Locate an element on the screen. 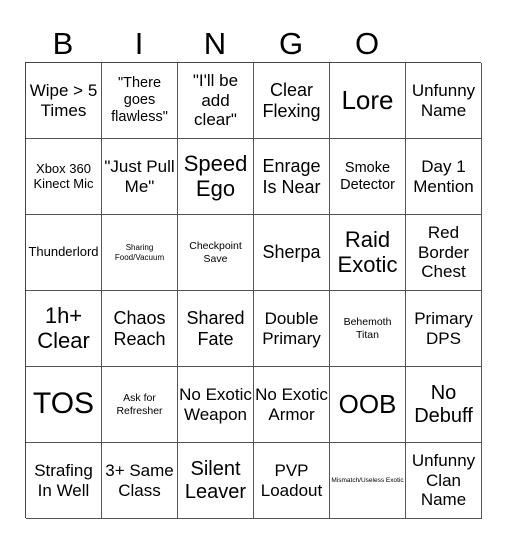  header-letter-n: N is located at coordinates (215, 43).